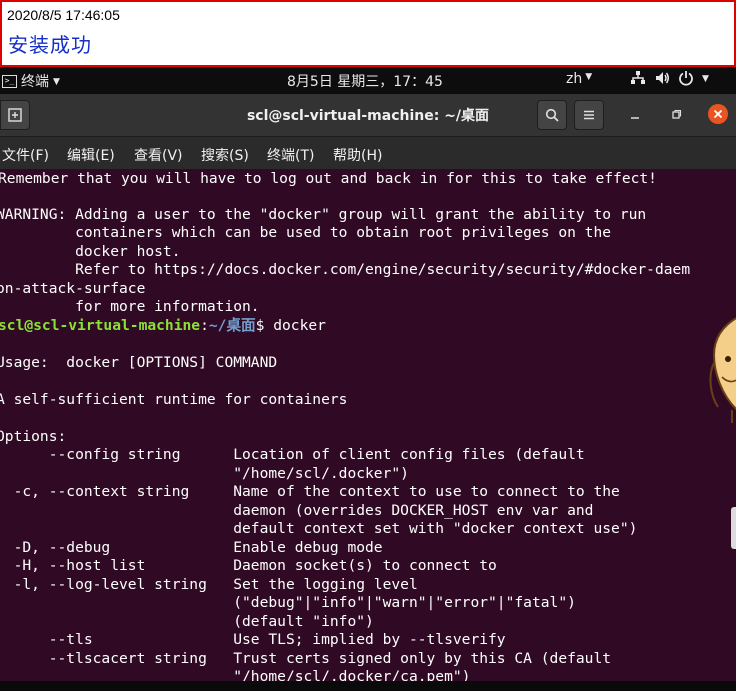  What do you see at coordinates (187, 621) in the screenshot?
I see `terminal-line: (default "info")` at bounding box center [187, 621].